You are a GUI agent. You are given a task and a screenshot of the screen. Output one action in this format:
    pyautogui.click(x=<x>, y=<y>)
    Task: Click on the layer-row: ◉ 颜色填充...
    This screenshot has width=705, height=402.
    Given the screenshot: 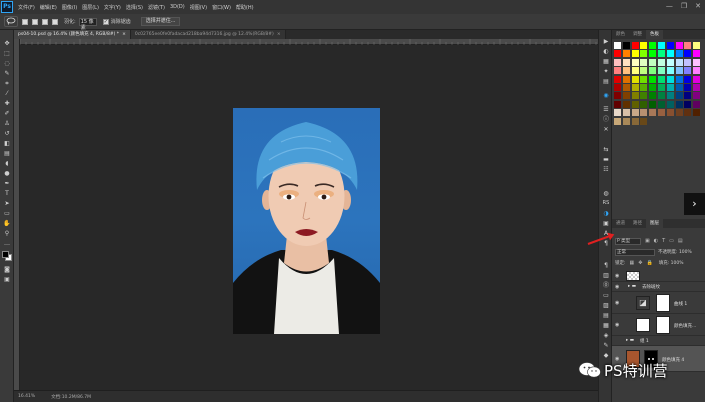 What is the action you would take?
    pyautogui.click(x=658, y=325)
    